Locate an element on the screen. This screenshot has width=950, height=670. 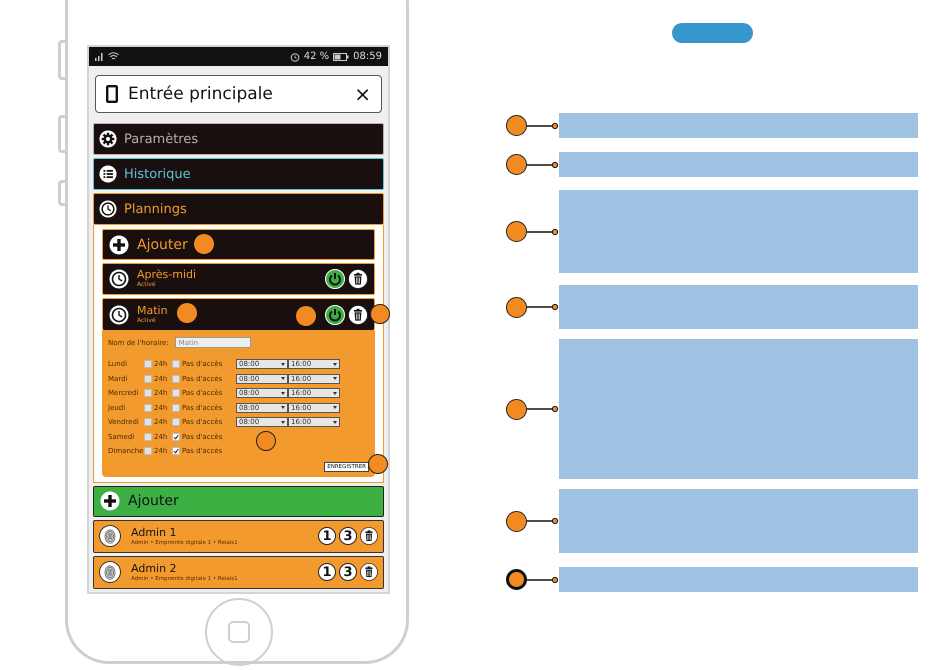
battery-percent: 42 % is located at coordinates (317, 56).